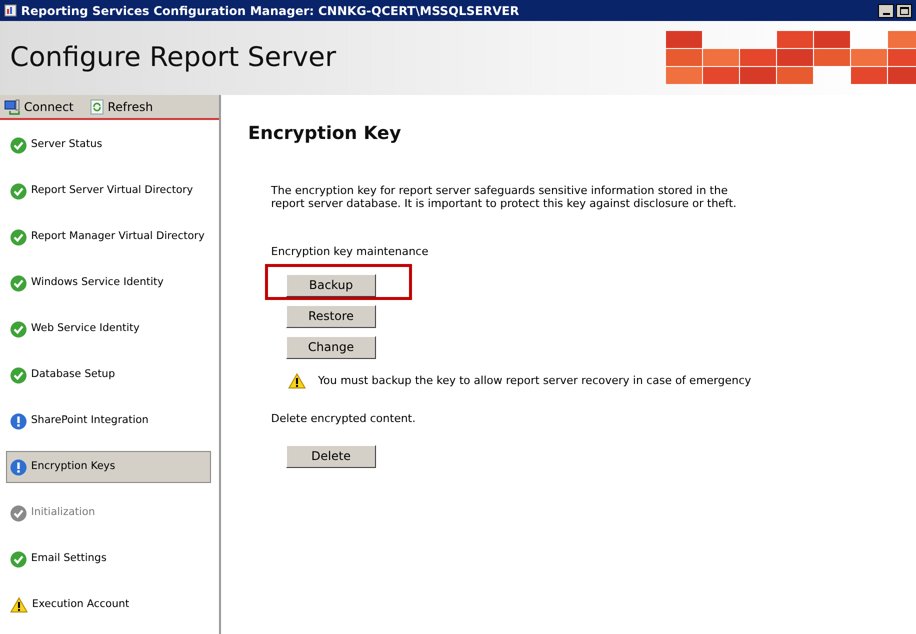 The height and width of the screenshot is (634, 916). I want to click on nav-item: Email Settings, so click(108, 559).